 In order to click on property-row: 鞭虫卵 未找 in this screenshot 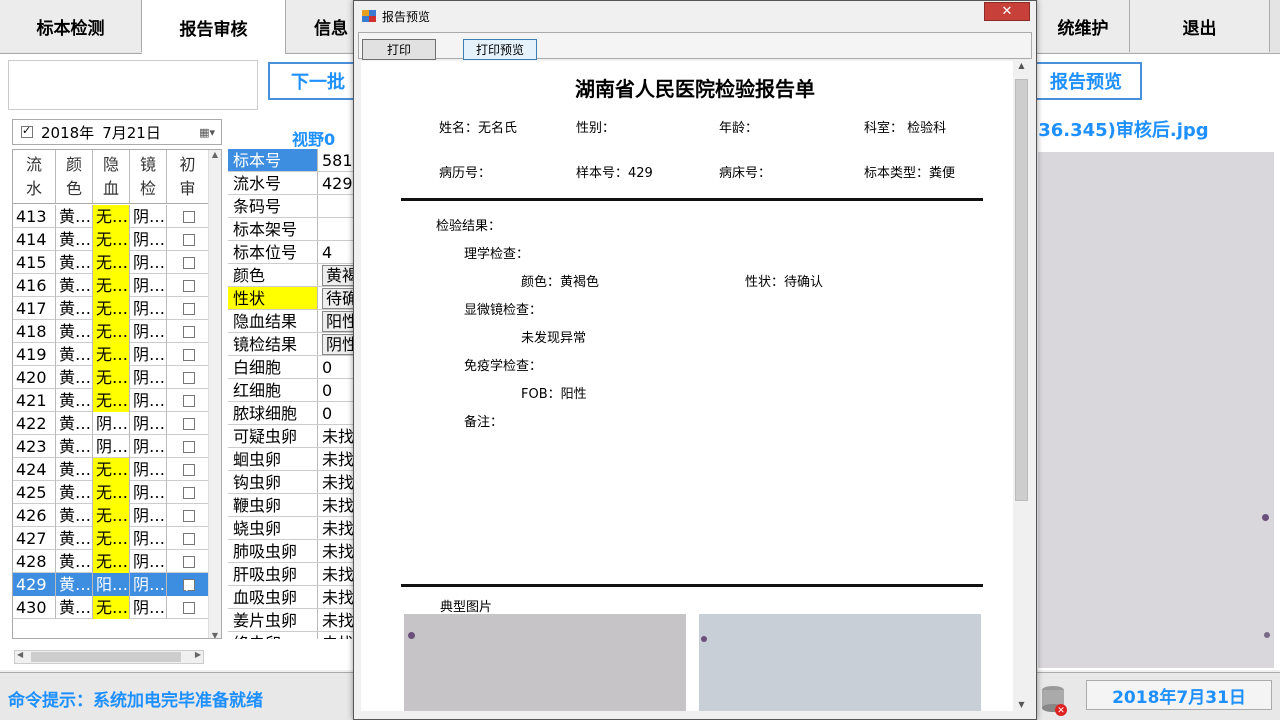, I will do `click(293, 505)`.